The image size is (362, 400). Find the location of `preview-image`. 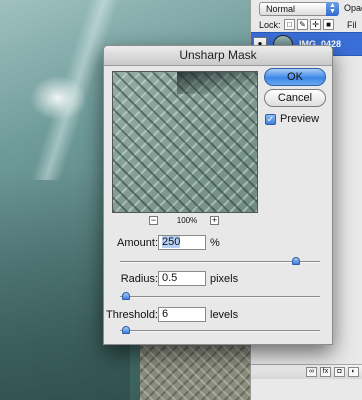

preview-image is located at coordinates (185, 142).